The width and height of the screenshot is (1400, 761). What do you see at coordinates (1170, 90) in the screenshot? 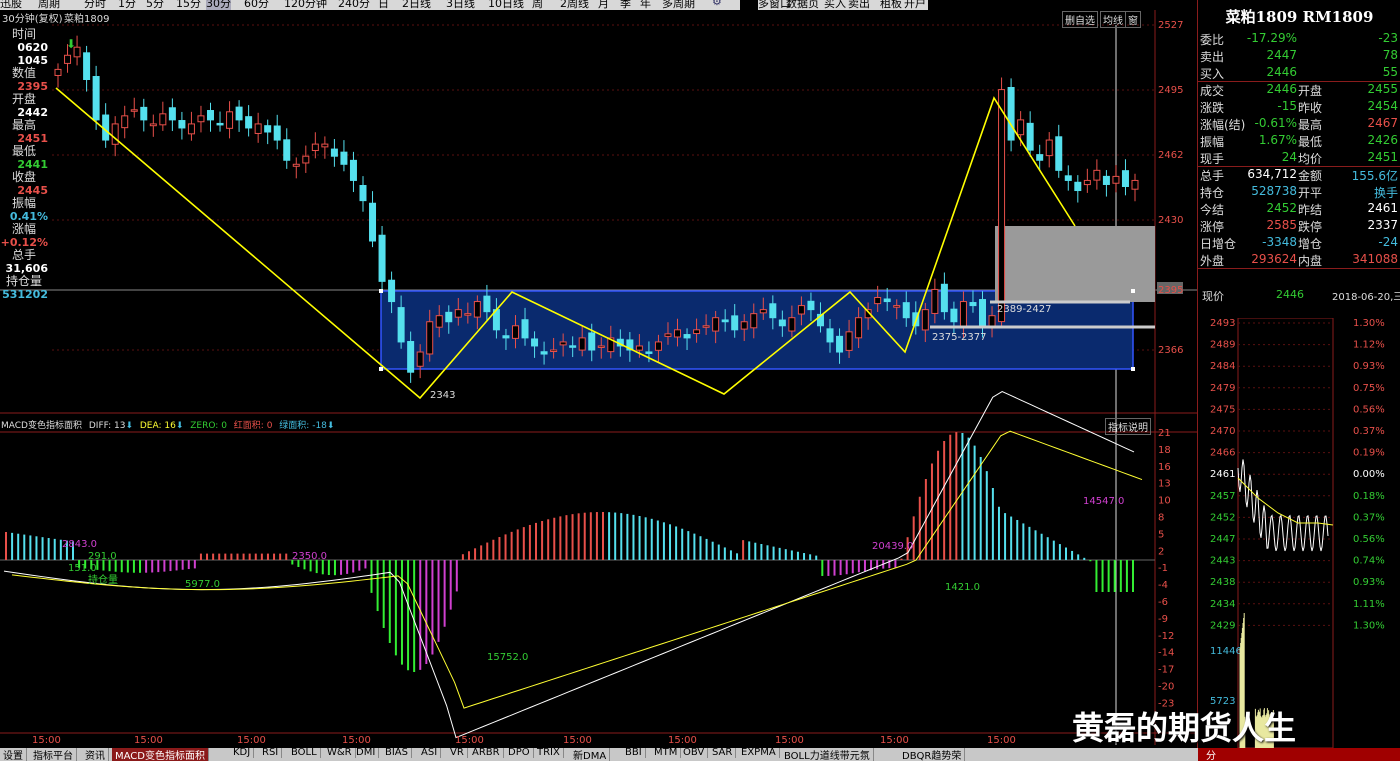
I see `price-tick: 2495` at bounding box center [1170, 90].